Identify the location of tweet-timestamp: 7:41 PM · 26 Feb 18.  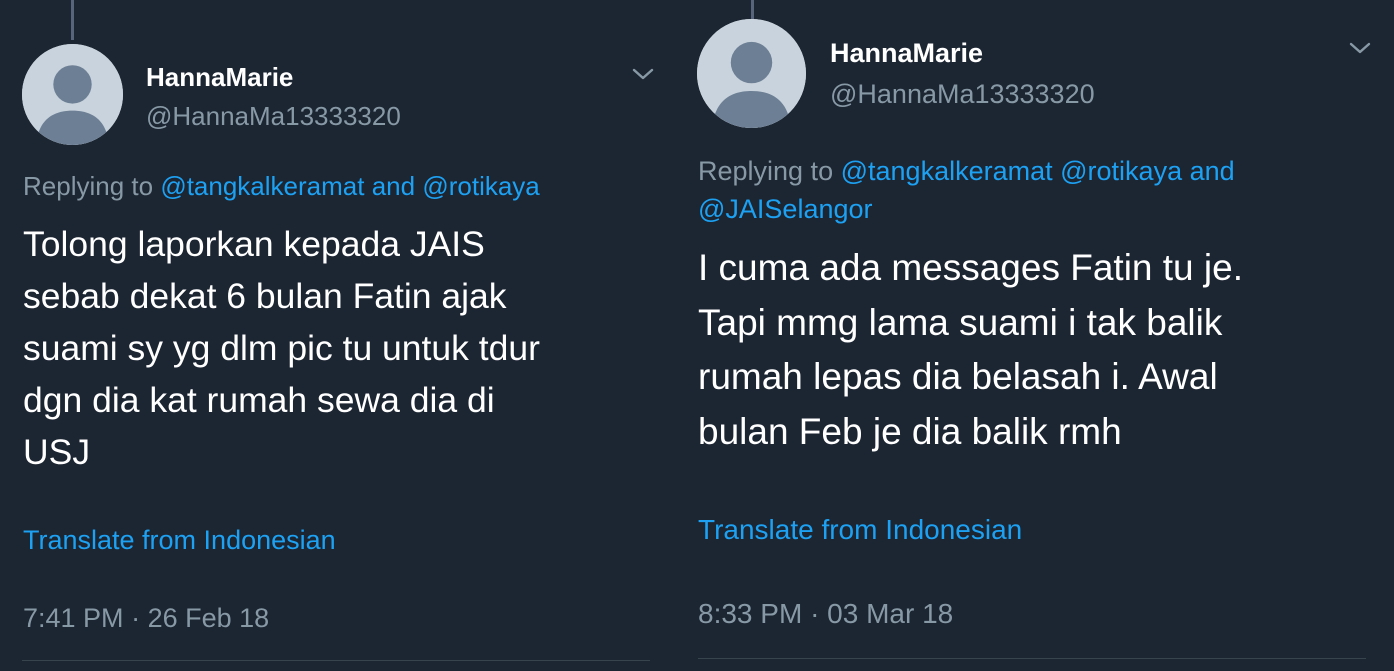
(146, 618).